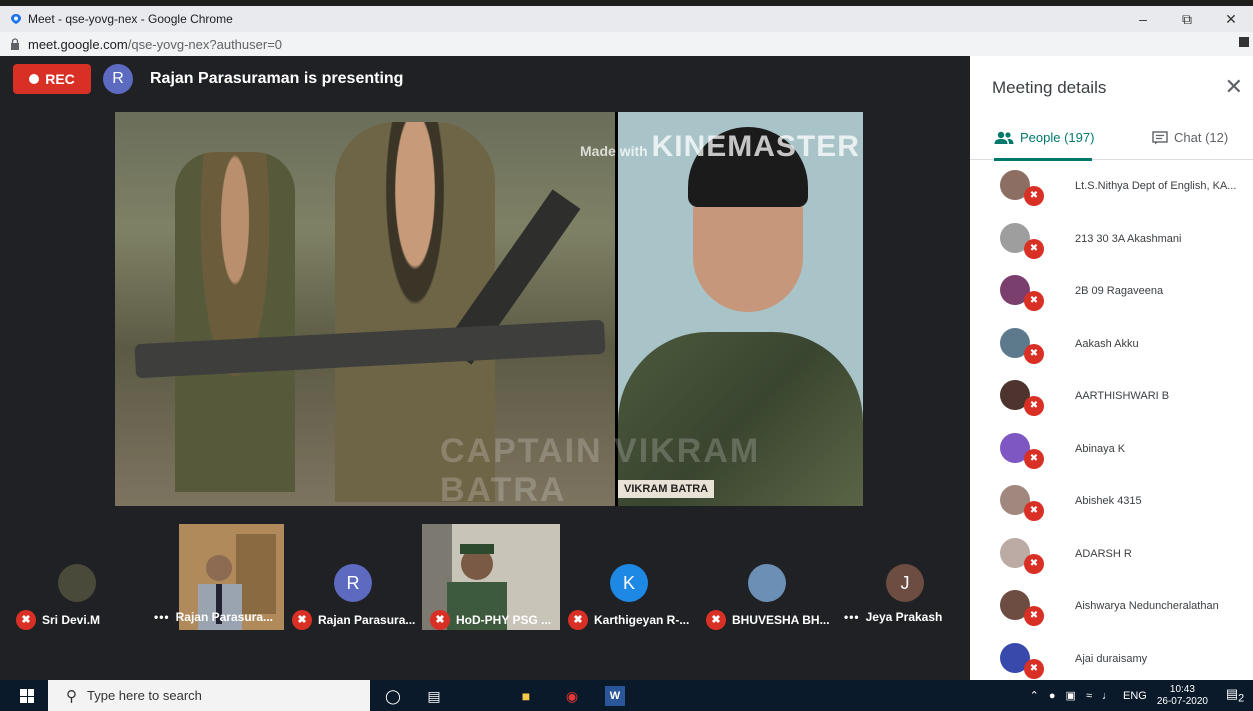 Image resolution: width=1253 pixels, height=711 pixels. What do you see at coordinates (1182, 689) in the screenshot?
I see `clock-time: 10:43` at bounding box center [1182, 689].